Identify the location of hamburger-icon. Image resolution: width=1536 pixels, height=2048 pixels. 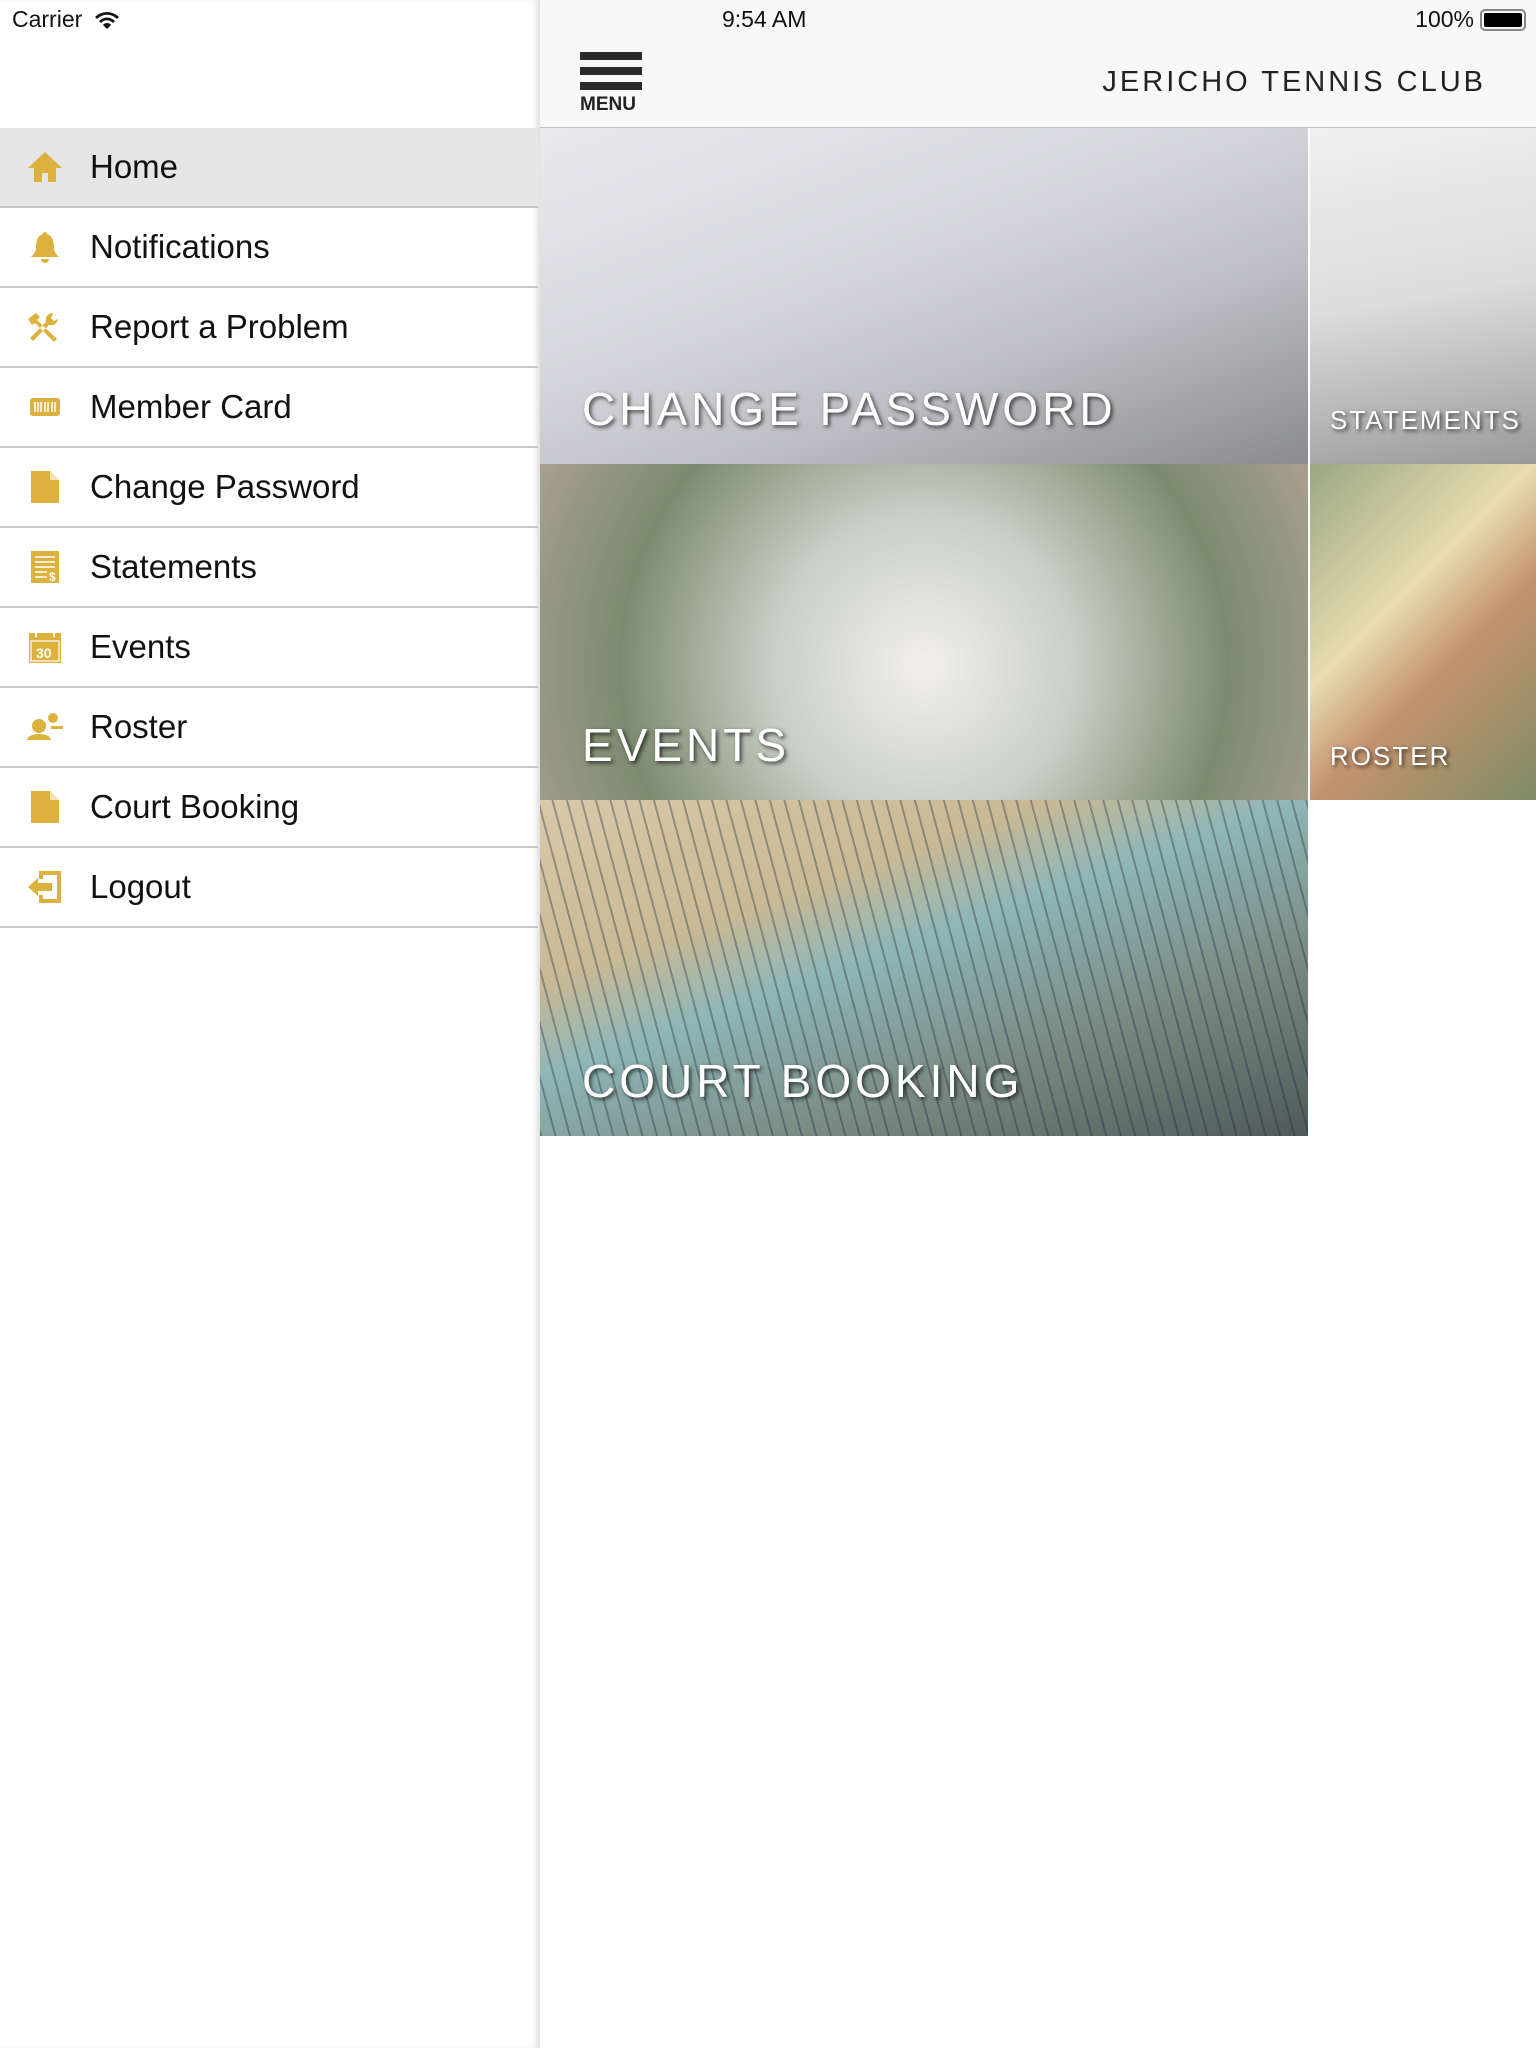
(611, 56).